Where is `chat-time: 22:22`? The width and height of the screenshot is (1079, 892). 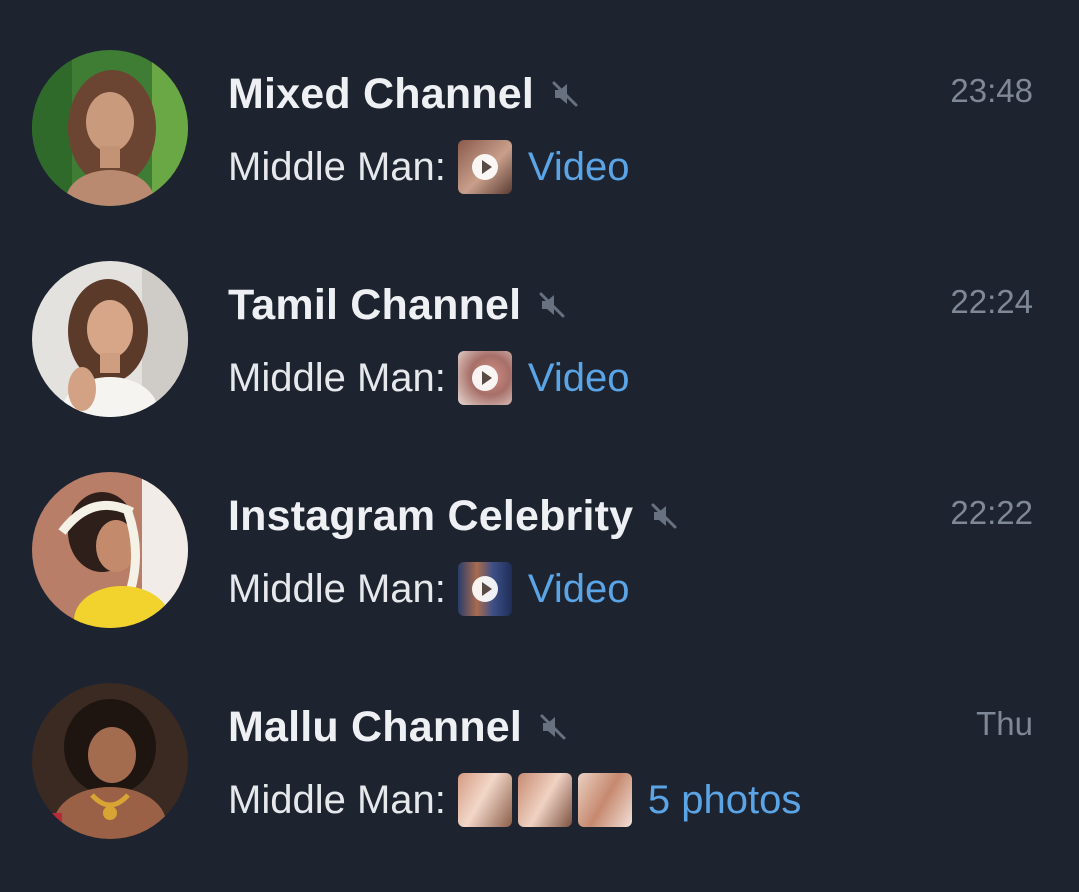
chat-time: 22:22 is located at coordinates (991, 512).